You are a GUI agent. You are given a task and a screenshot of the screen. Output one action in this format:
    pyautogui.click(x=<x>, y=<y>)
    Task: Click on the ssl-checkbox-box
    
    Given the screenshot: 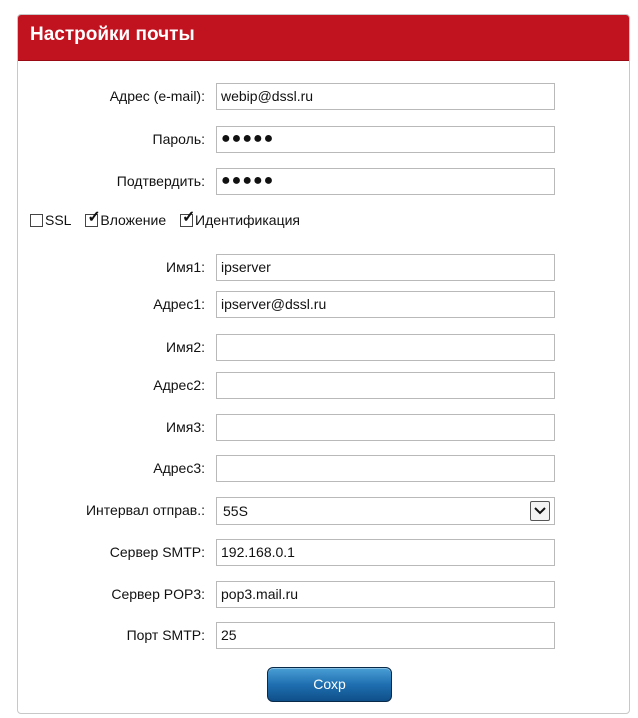 What is the action you would take?
    pyautogui.click(x=36, y=220)
    